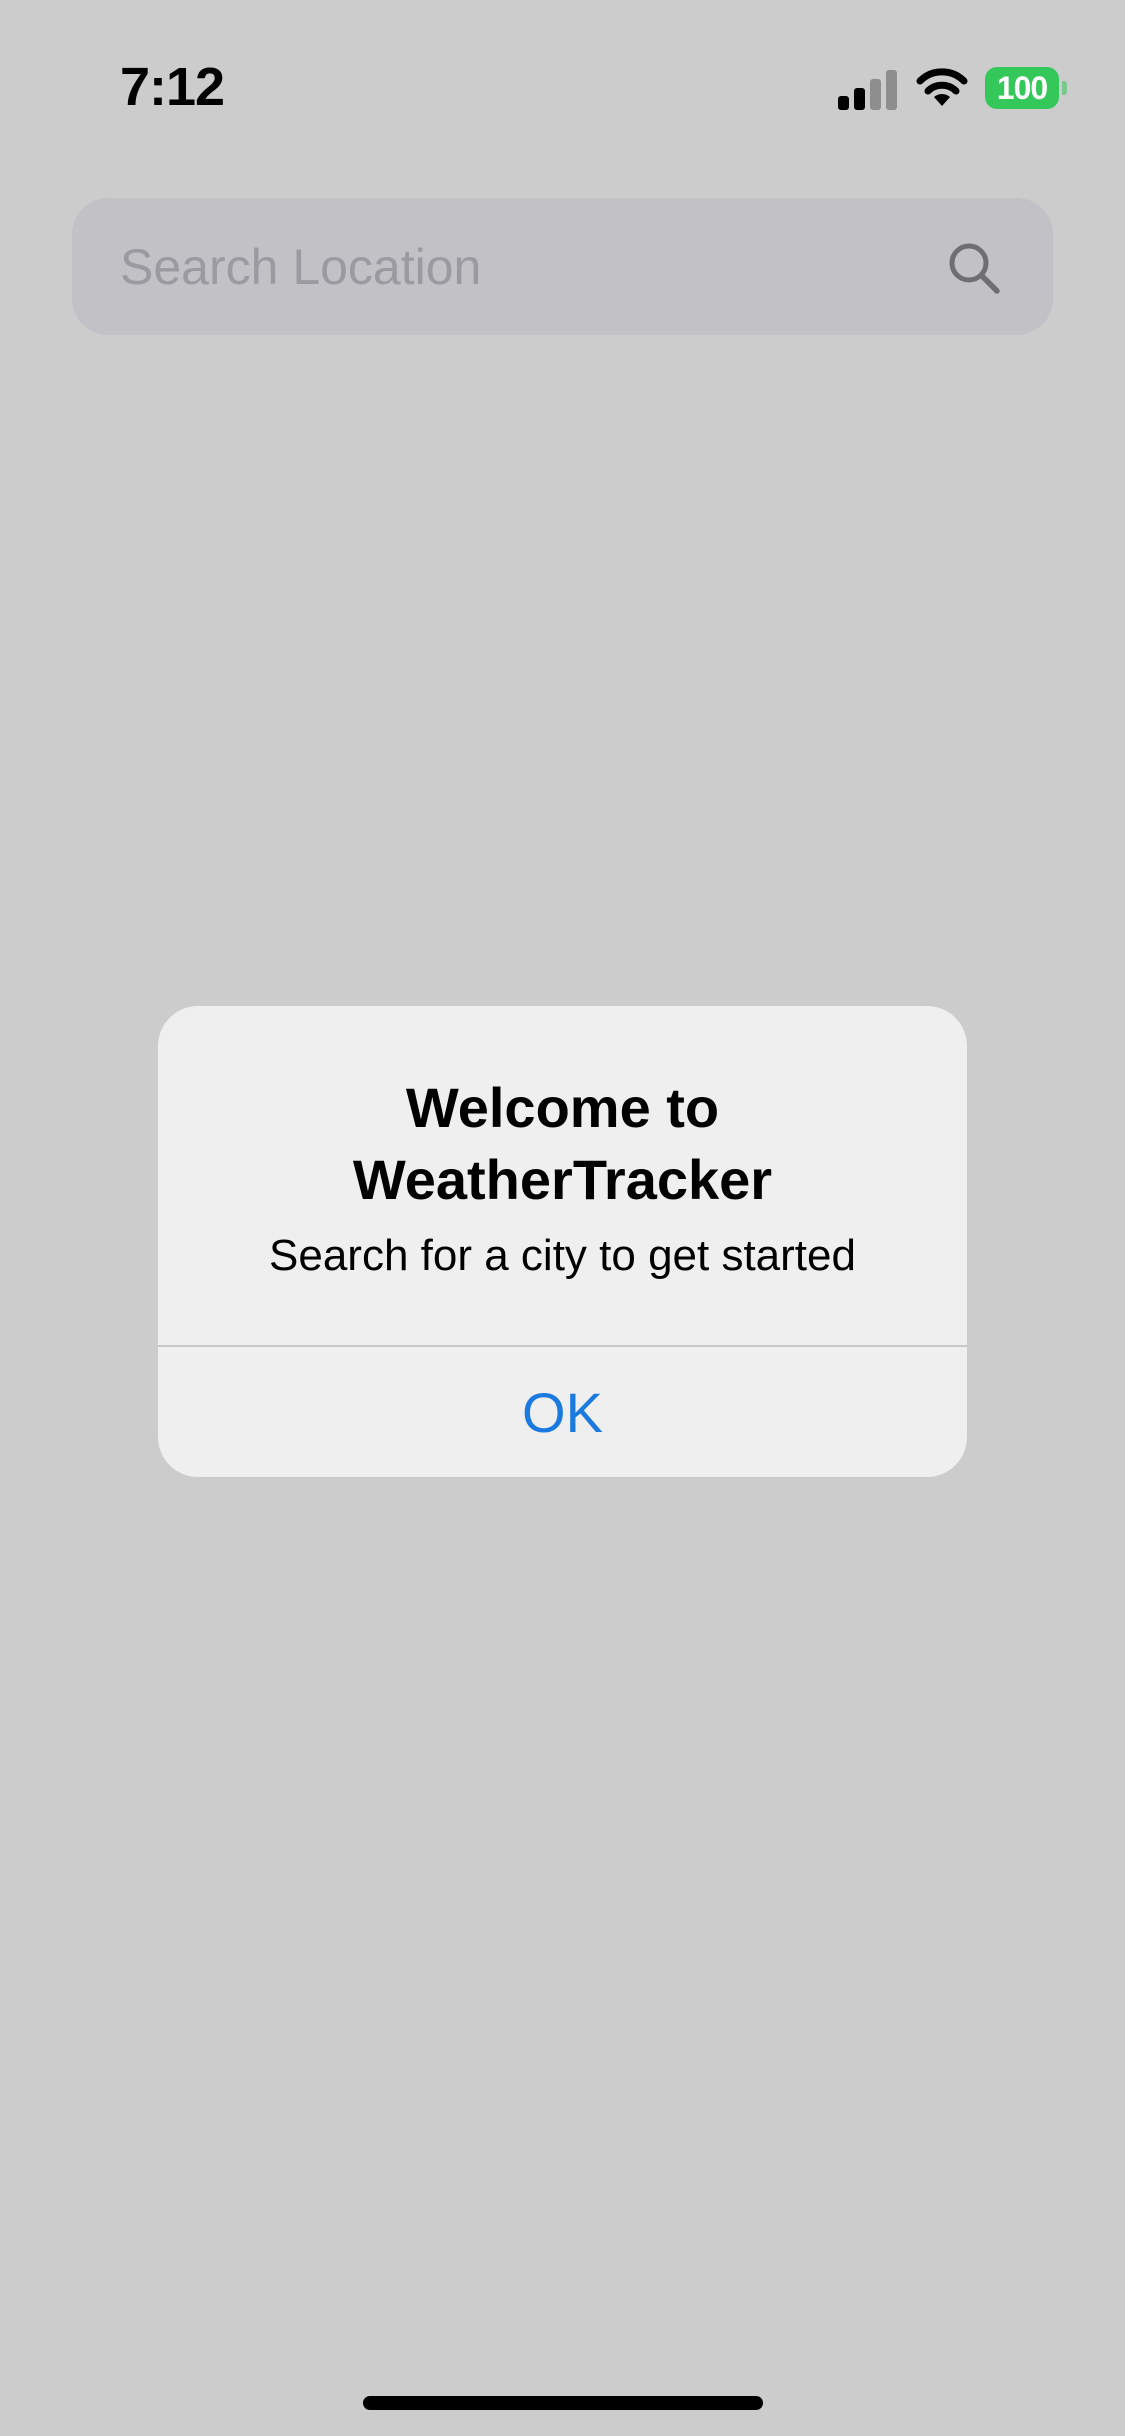  What do you see at coordinates (562, 75) in the screenshot?
I see `status-bar: 7:12 100` at bounding box center [562, 75].